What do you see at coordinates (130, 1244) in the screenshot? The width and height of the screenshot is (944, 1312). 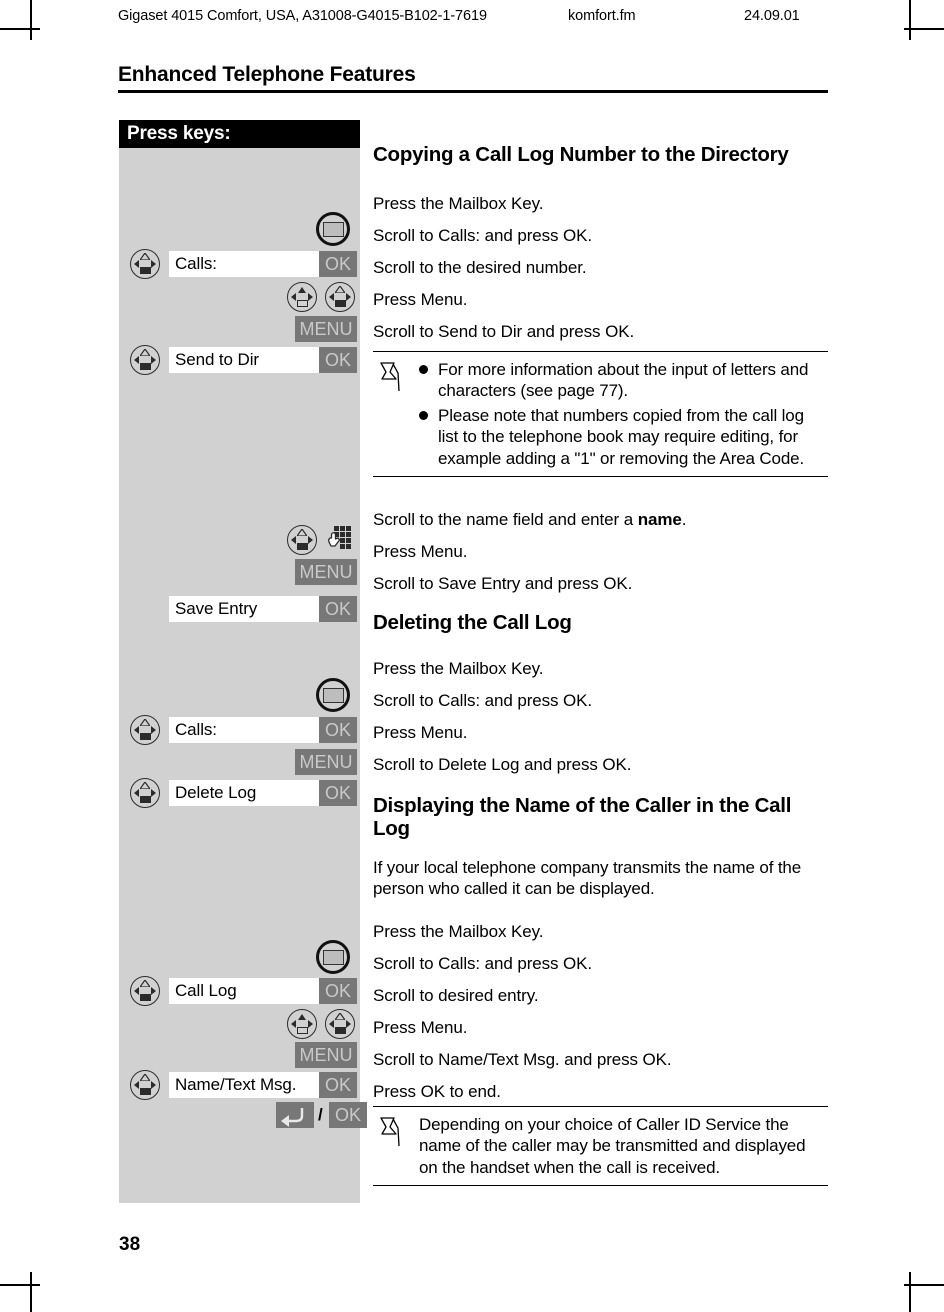 I see `page-number: 38` at bounding box center [130, 1244].